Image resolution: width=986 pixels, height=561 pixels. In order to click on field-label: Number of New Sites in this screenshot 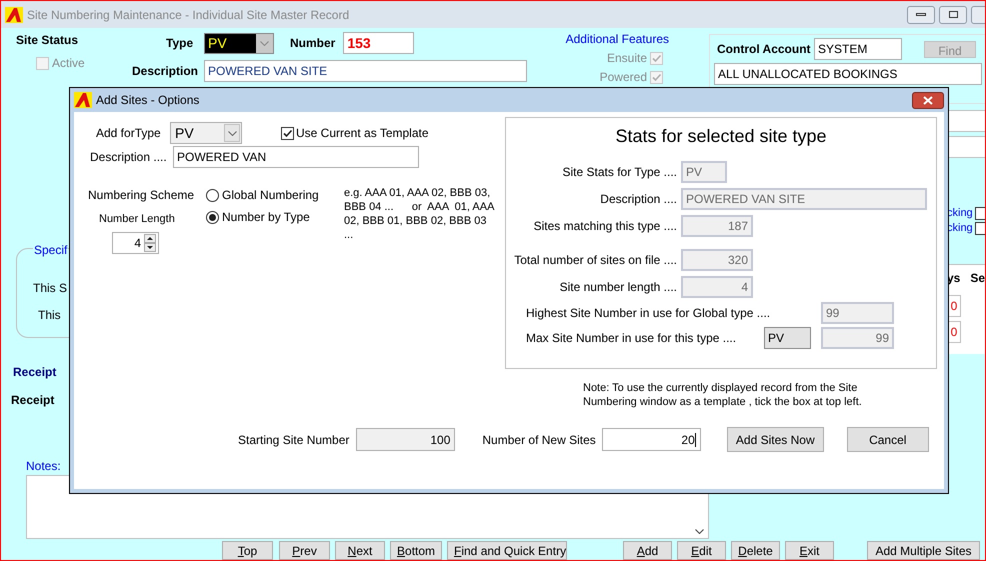, I will do `click(539, 440)`.